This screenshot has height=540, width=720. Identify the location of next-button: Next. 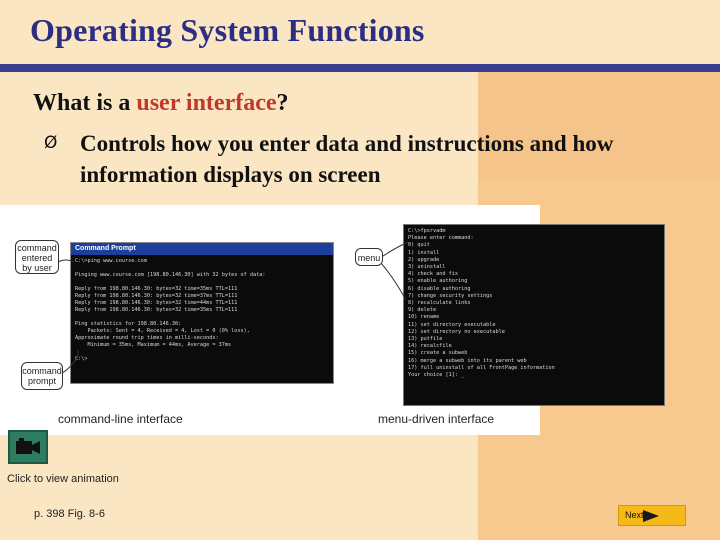
(652, 515).